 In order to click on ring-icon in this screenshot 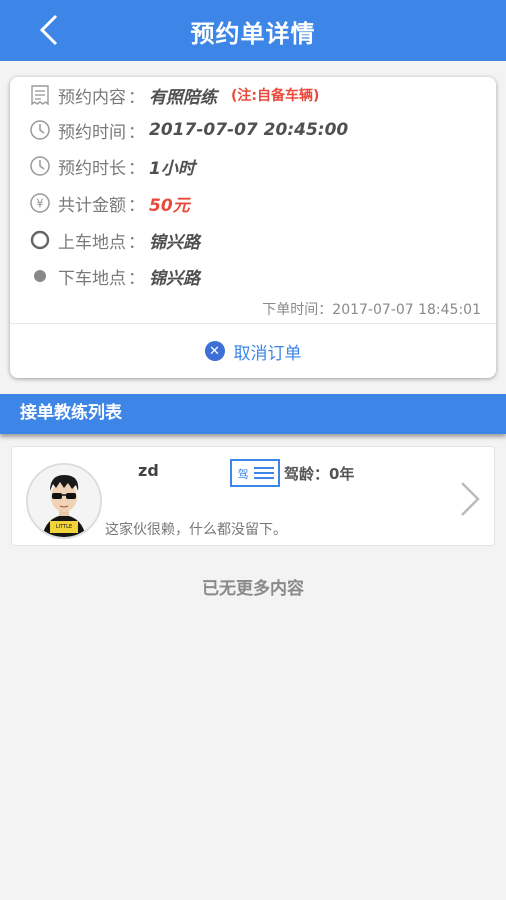, I will do `click(40, 240)`.